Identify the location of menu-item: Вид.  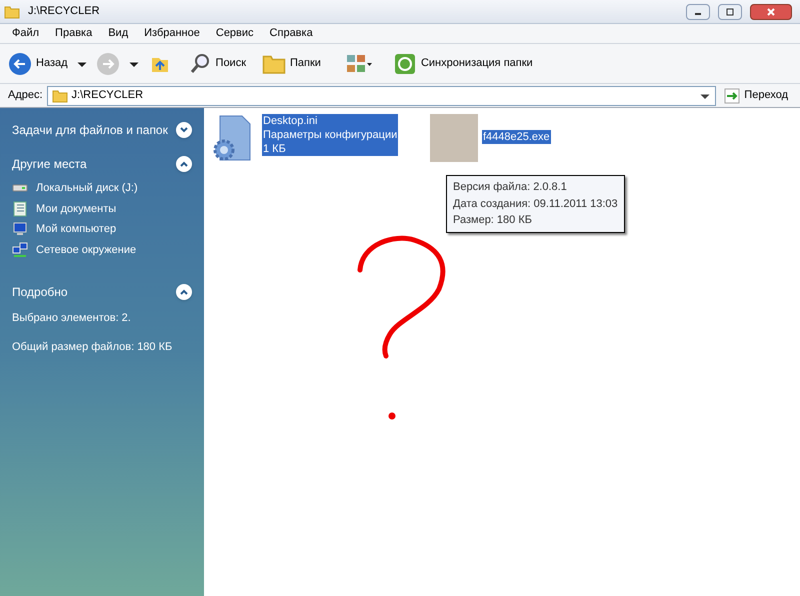
(118, 33).